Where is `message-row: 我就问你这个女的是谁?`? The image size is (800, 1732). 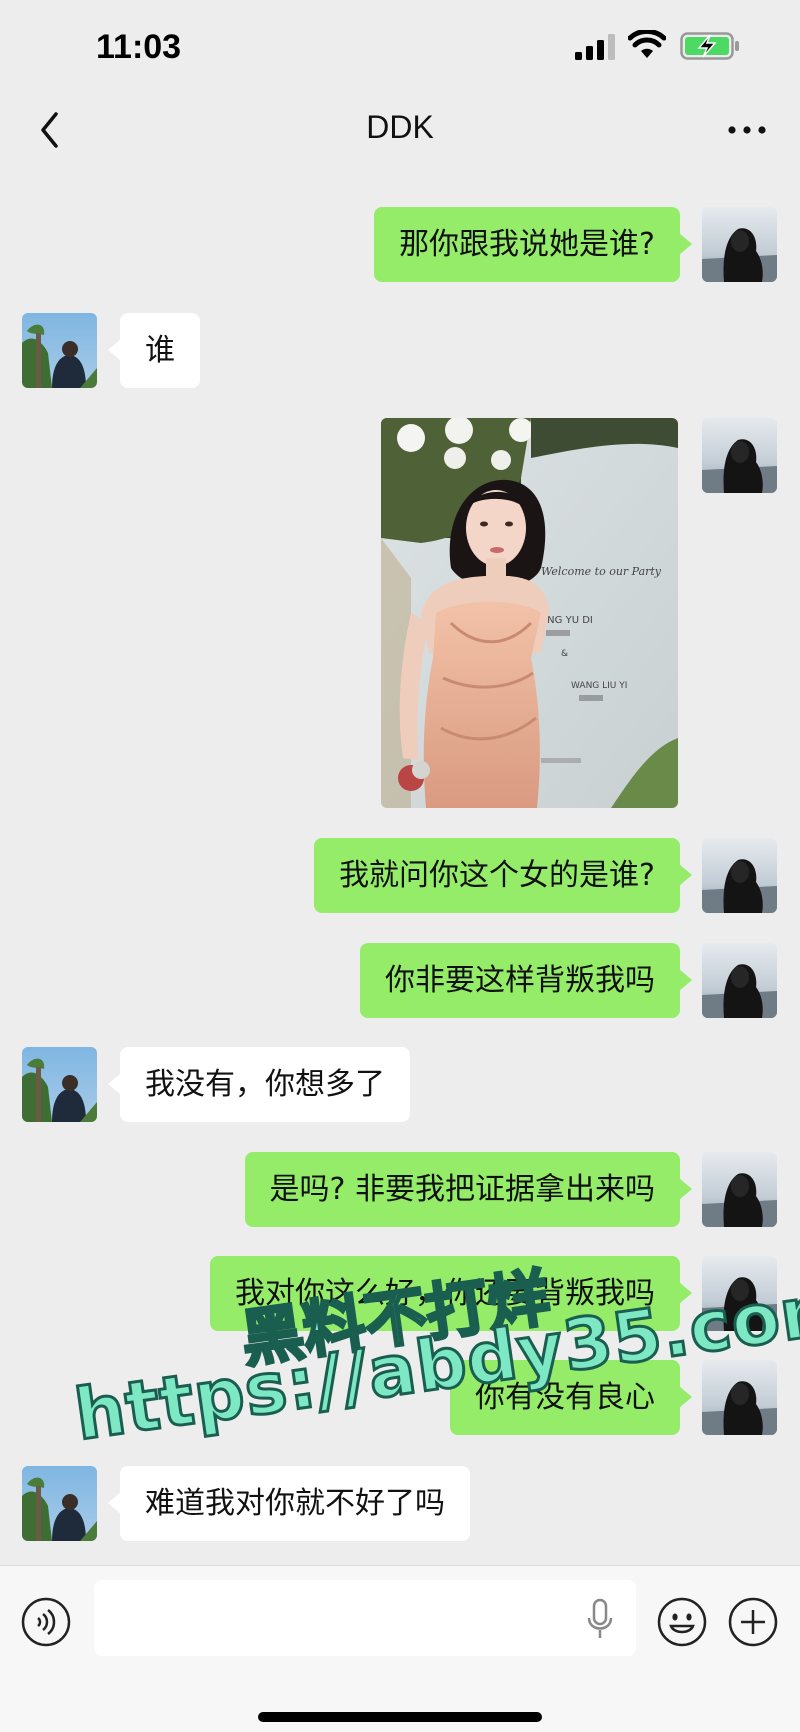 message-row: 我就问你这个女的是谁? is located at coordinates (400, 875).